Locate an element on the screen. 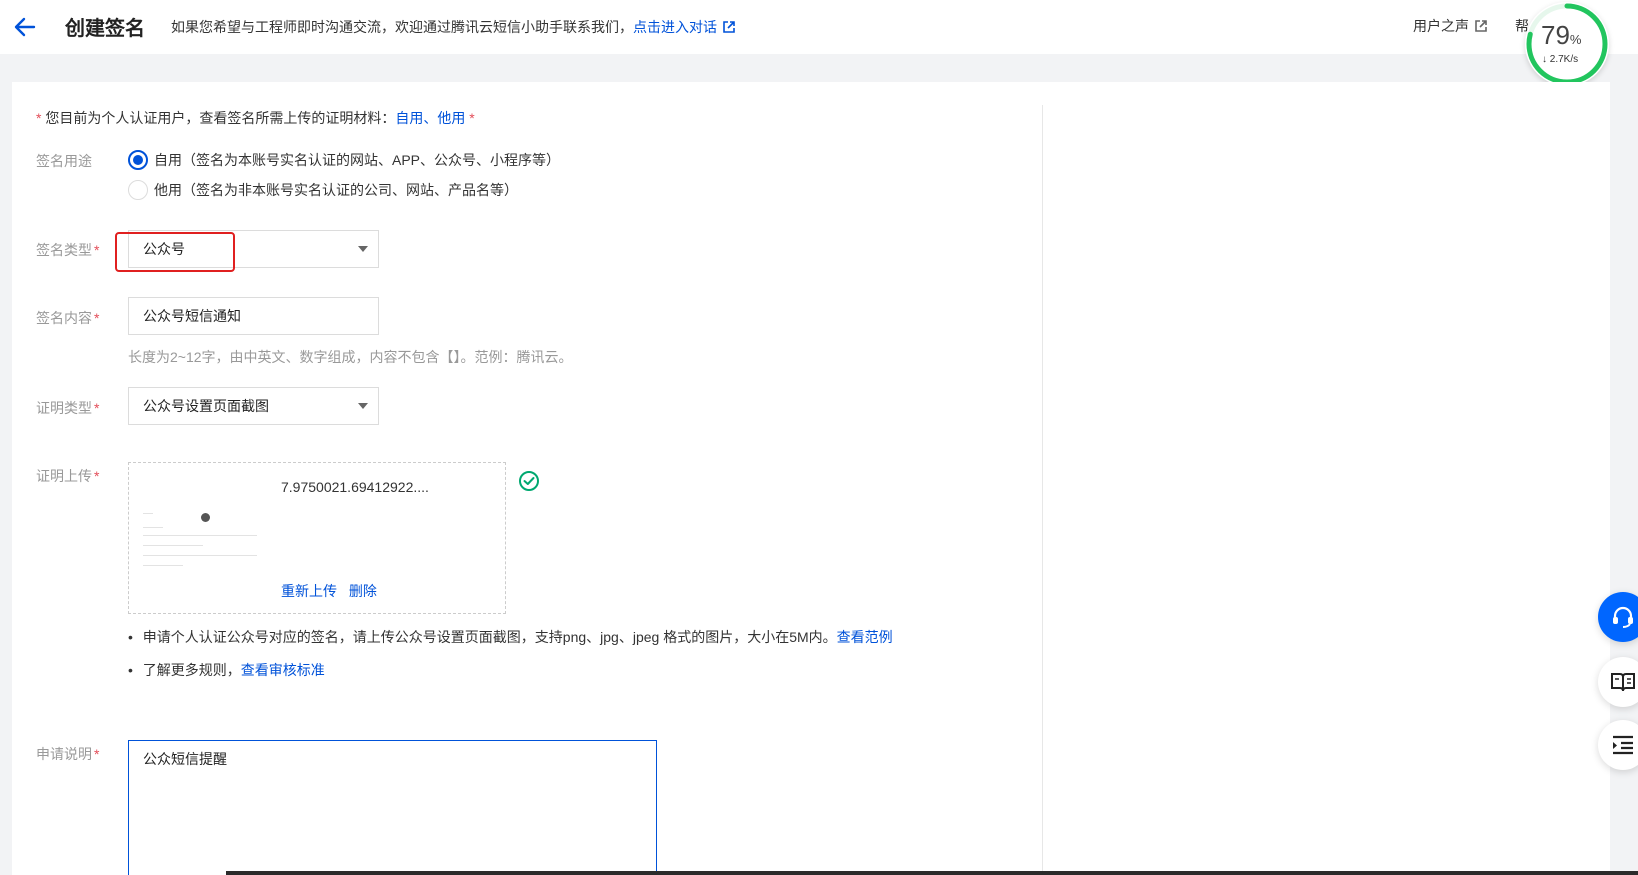 This screenshot has width=1638, height=875. content-label-text: 签名内容 is located at coordinates (64, 318).